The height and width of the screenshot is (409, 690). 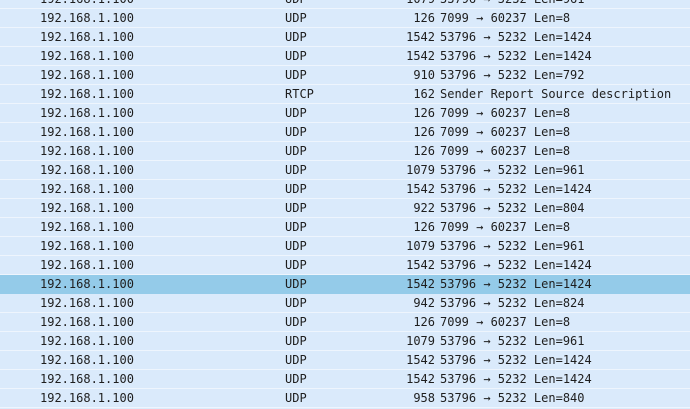 I want to click on packet-info: Sender Report Source description, so click(x=556, y=94).